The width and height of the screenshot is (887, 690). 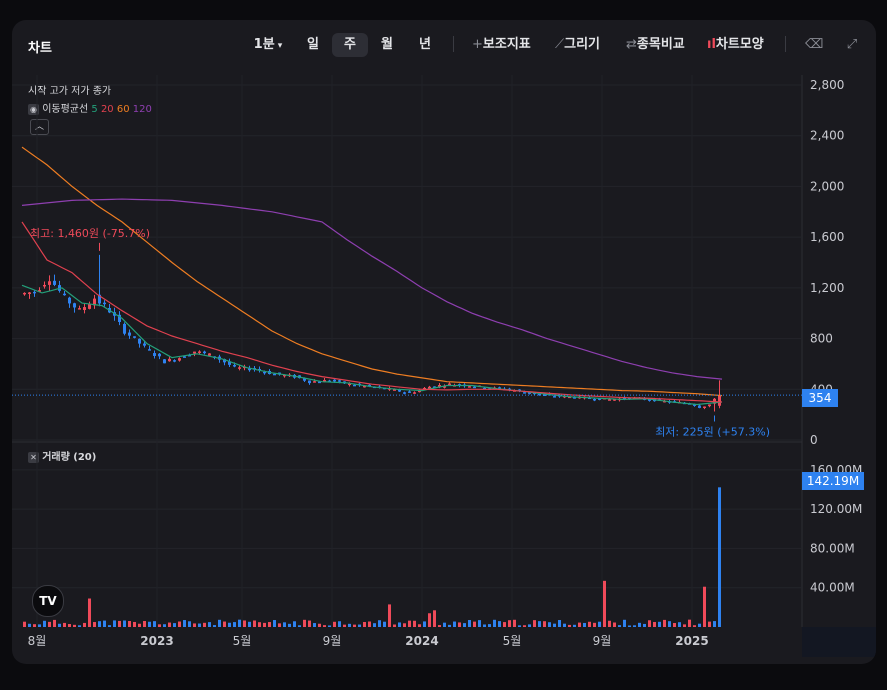 What do you see at coordinates (833, 481) in the screenshot?
I see `volume-value-badge: 142.19M` at bounding box center [833, 481].